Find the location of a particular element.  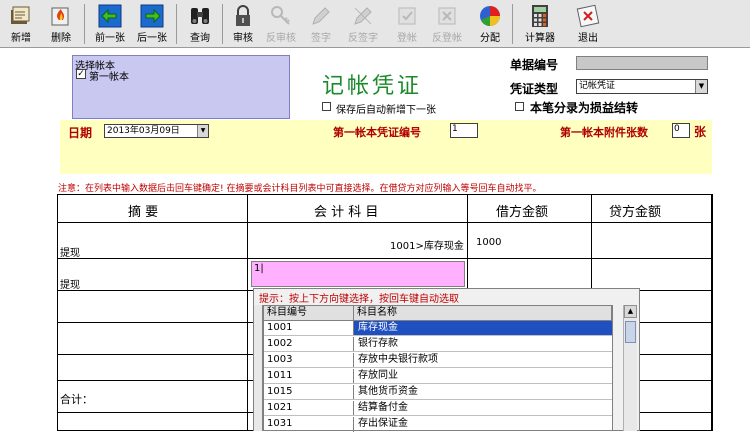

binoculars-icon is located at coordinates (200, 16).